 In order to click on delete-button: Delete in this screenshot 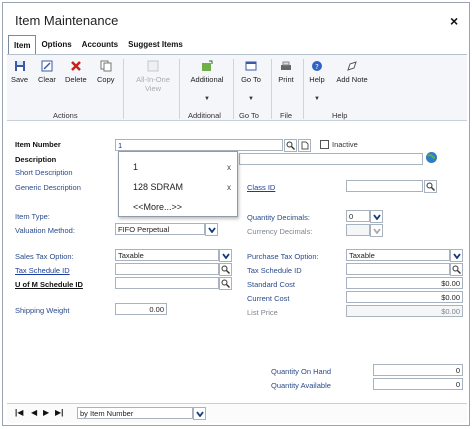, I will do `click(76, 71)`.